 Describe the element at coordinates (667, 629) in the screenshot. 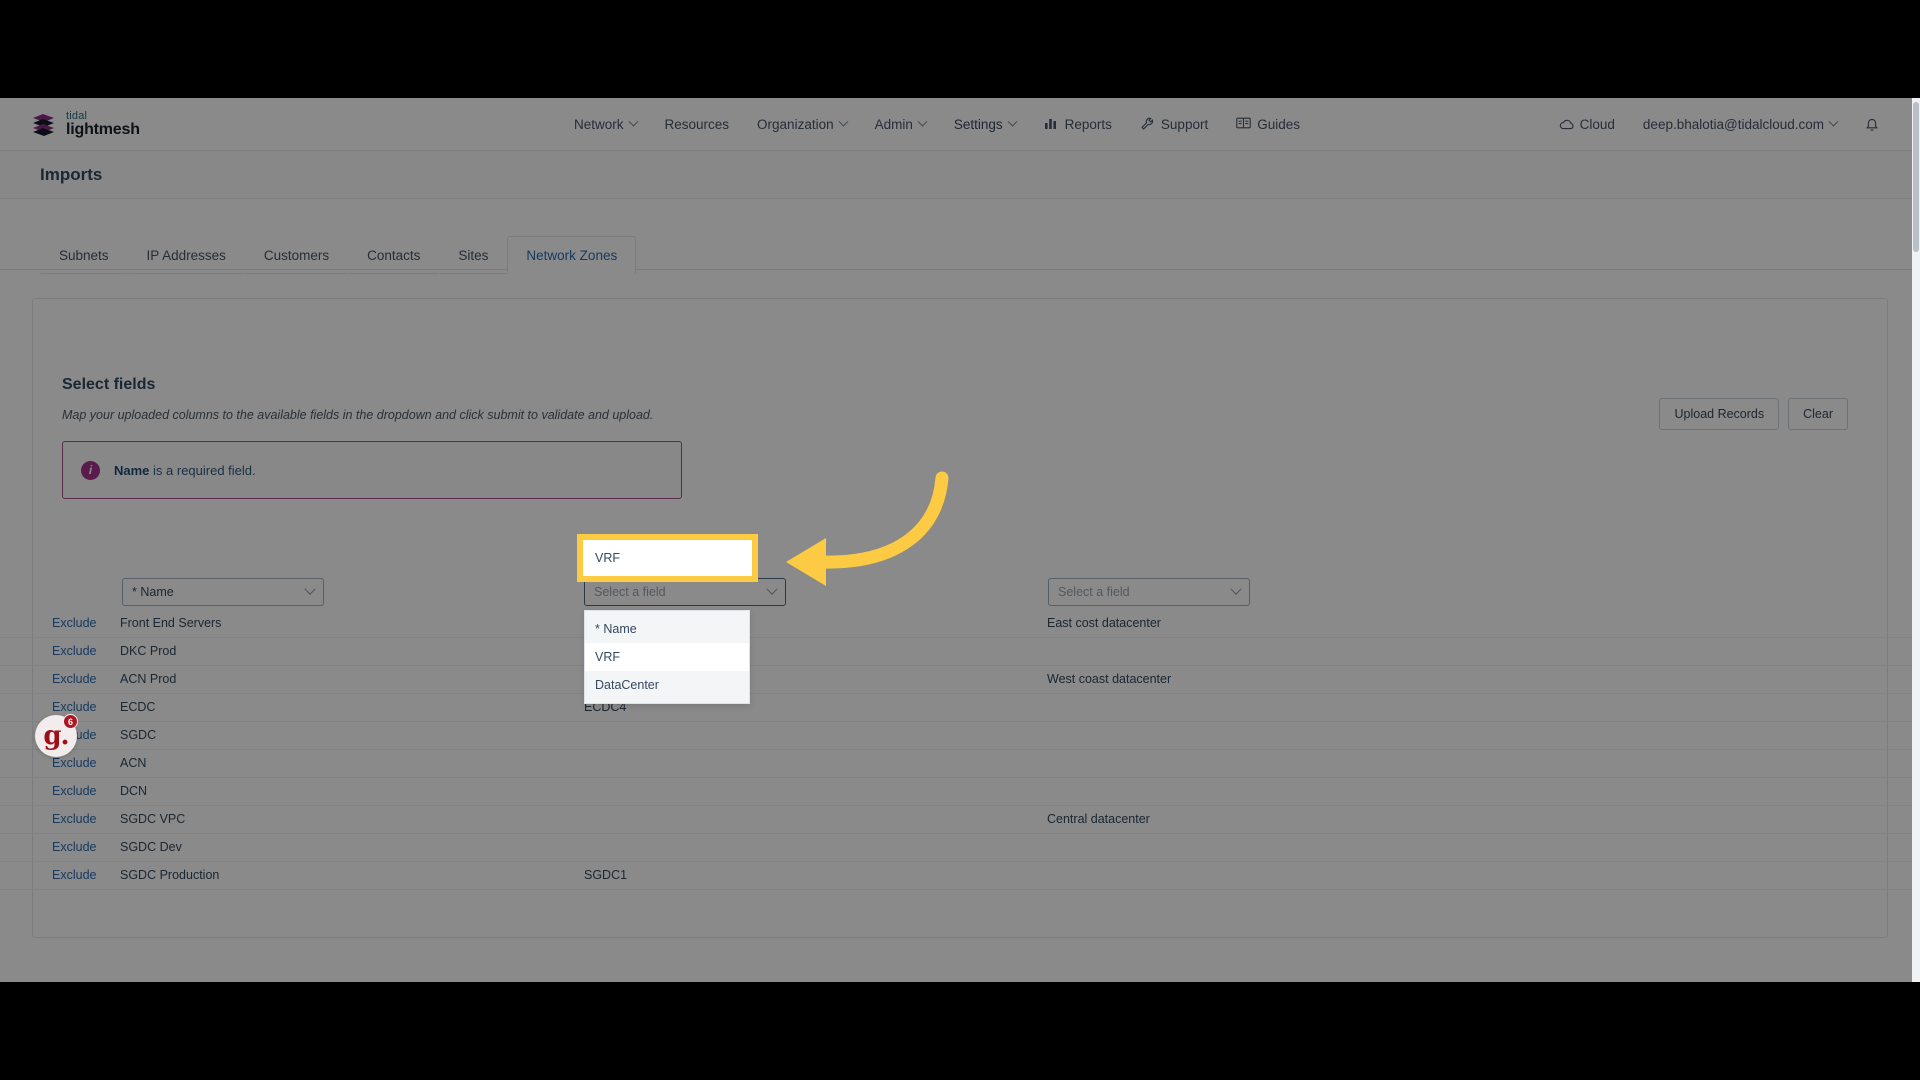

I see `dropdown-option-name: * Name` at that location.